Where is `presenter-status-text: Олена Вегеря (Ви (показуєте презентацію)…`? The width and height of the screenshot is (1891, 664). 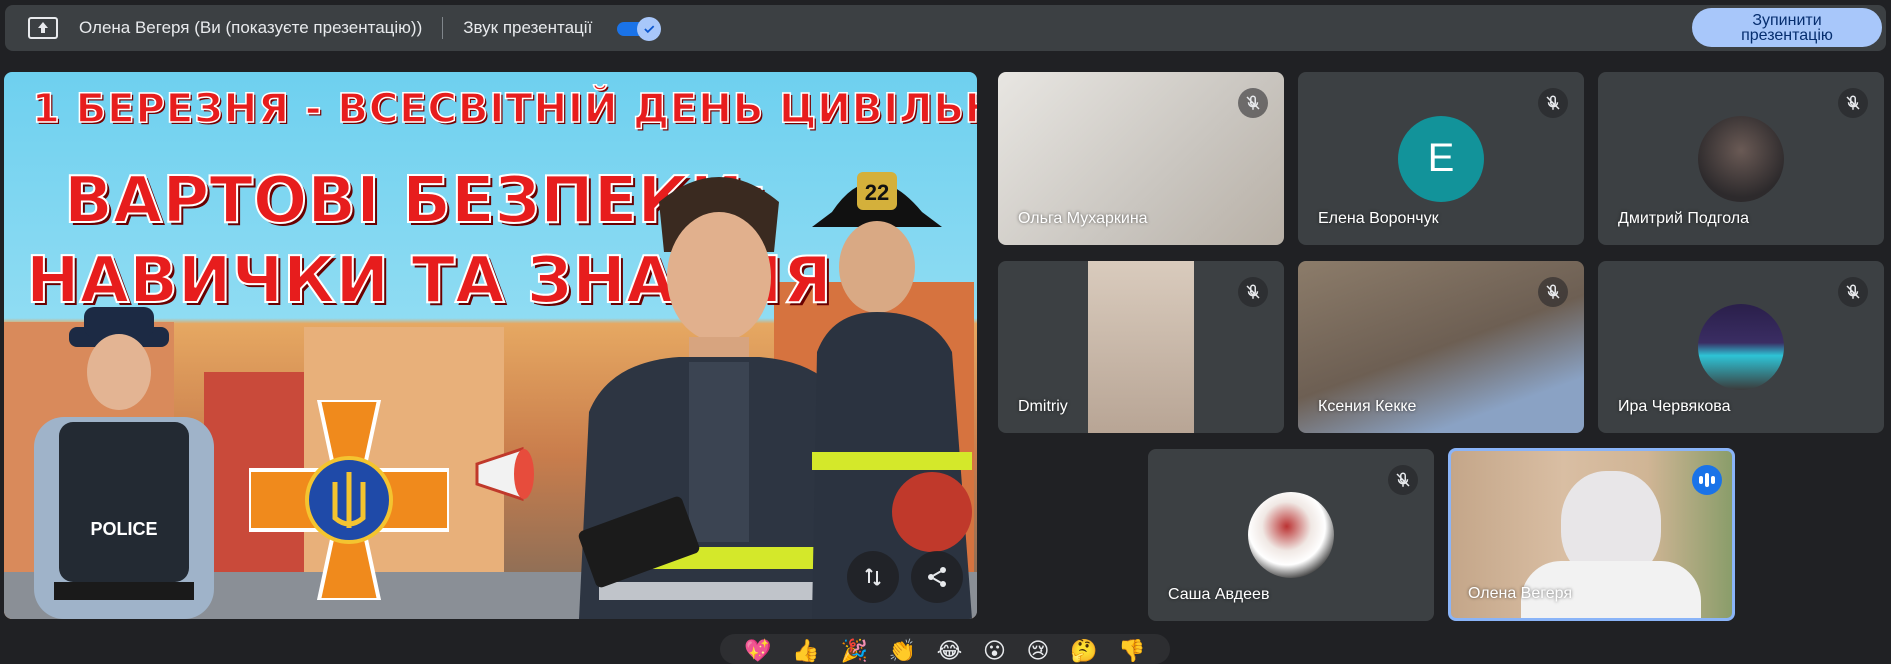
presenter-status-text: Олена Вегеря (Ви (показуєте презентацію)… is located at coordinates (251, 27).